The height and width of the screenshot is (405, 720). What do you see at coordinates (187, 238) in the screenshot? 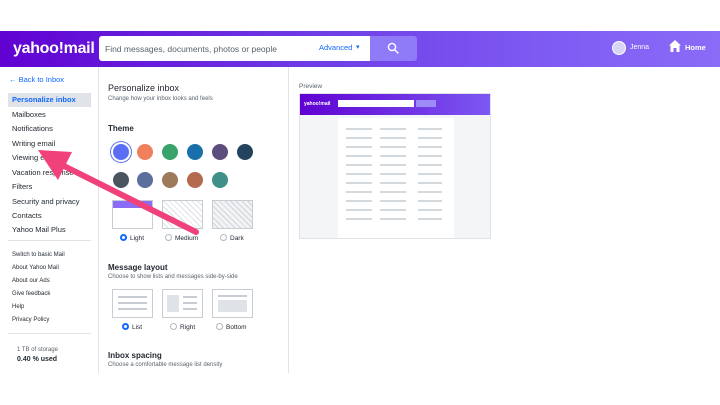
I see `theme-mode-label: Medium` at bounding box center [187, 238].